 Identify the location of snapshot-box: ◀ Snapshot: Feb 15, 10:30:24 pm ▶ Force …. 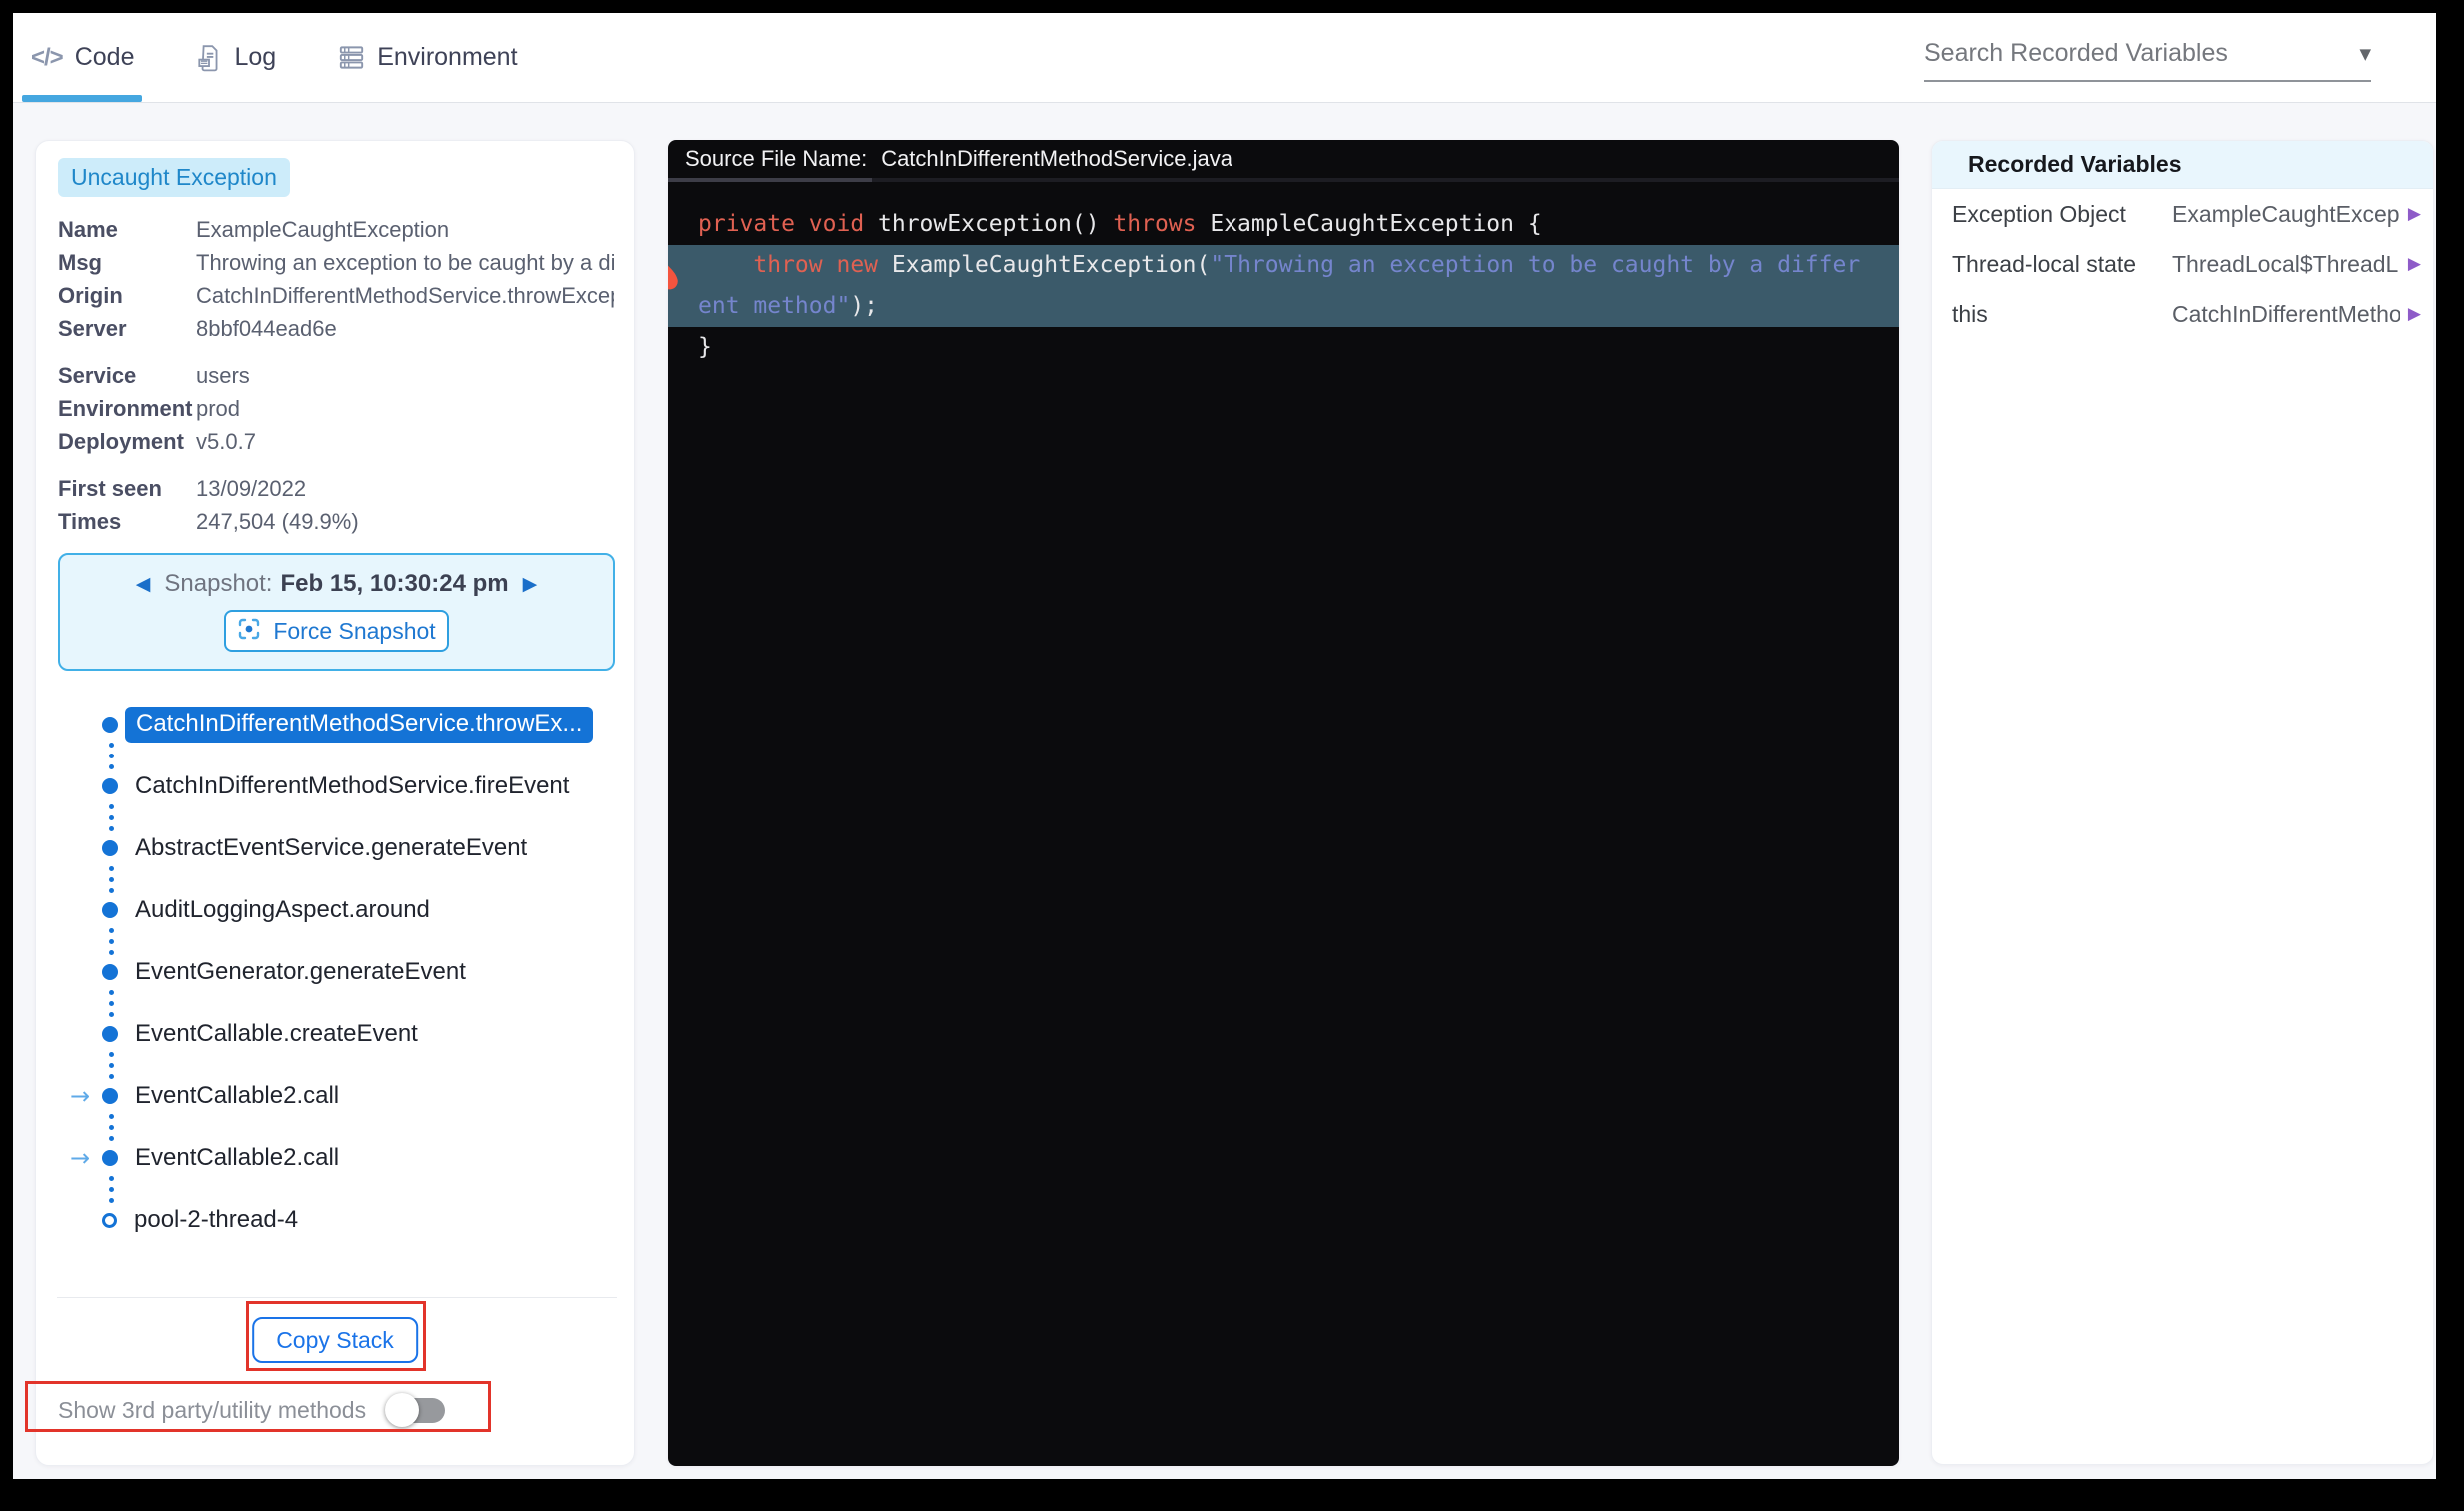
(336, 612).